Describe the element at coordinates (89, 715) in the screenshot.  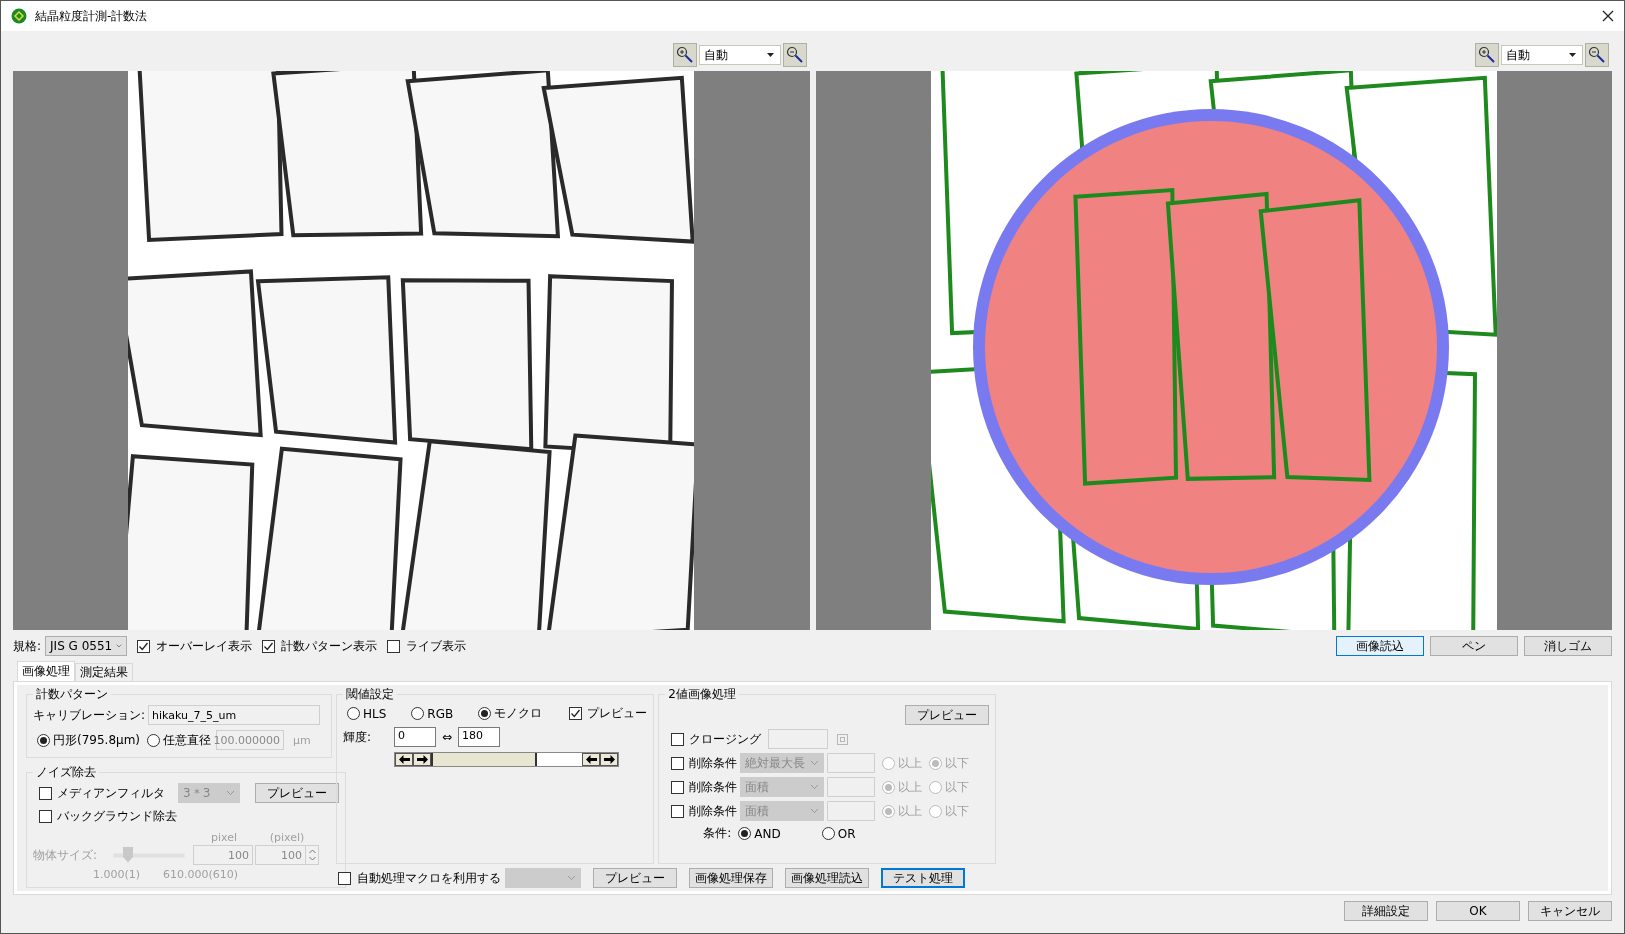
I see `calibration-label: キャリブレーション:` at that location.